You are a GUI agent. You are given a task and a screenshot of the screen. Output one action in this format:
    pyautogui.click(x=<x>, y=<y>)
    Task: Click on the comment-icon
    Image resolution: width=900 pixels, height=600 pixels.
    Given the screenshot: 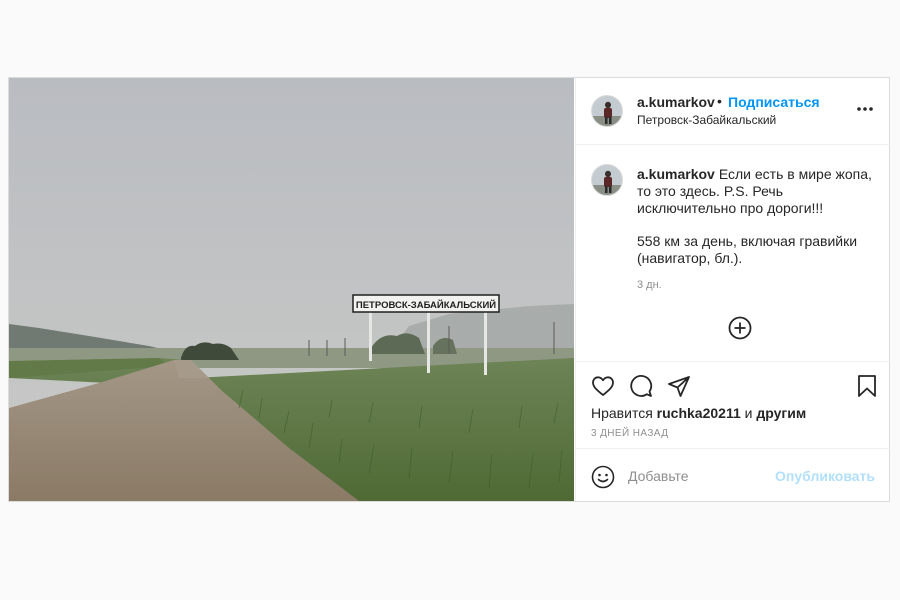 What is the action you would take?
    pyautogui.click(x=641, y=386)
    